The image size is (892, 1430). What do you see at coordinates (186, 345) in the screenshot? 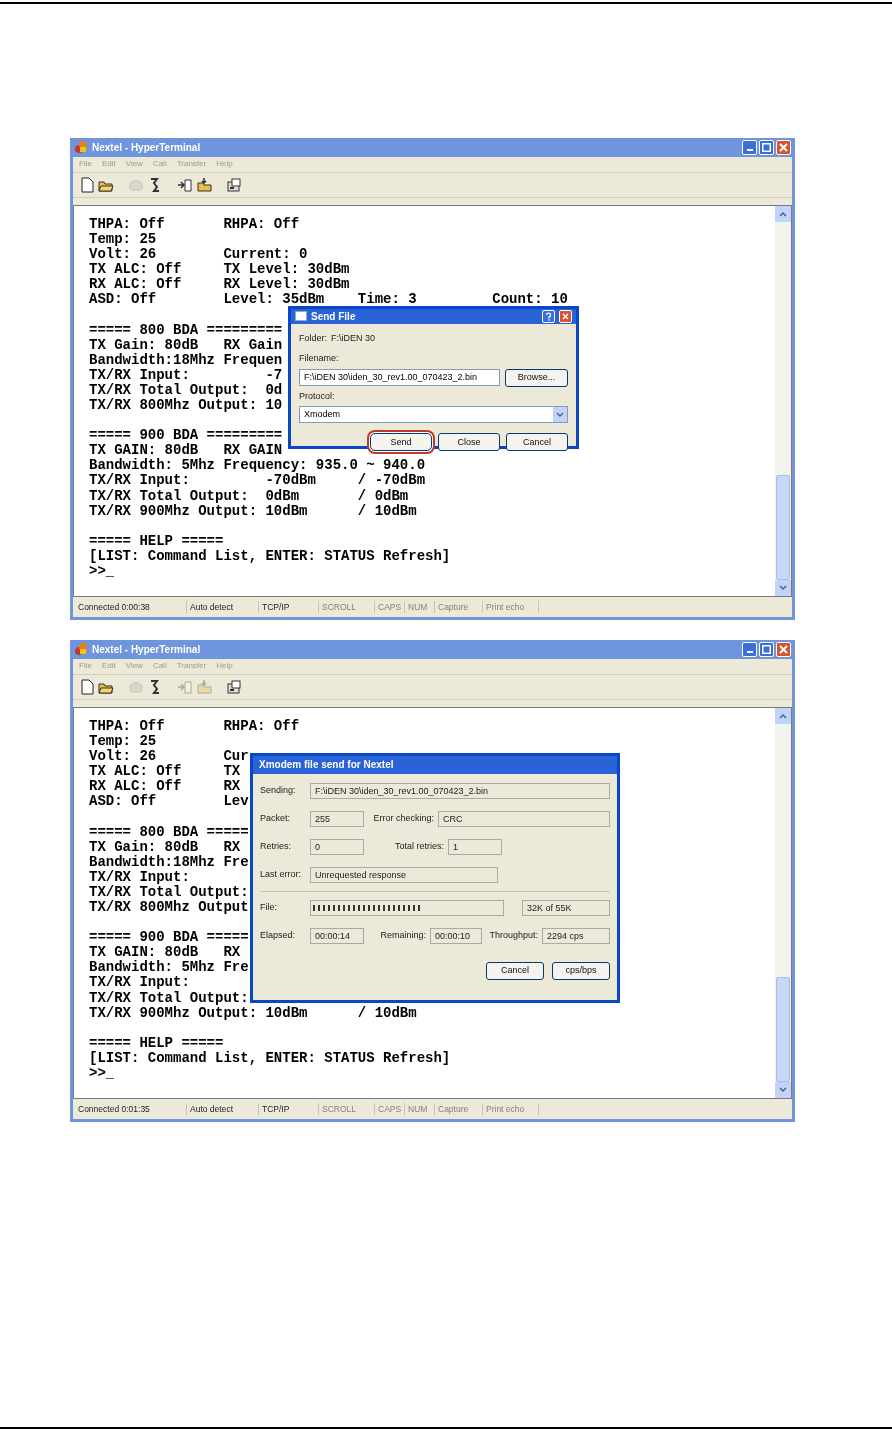
I see `terminal-line: TX Gain: 80dB RX Gain` at bounding box center [186, 345].